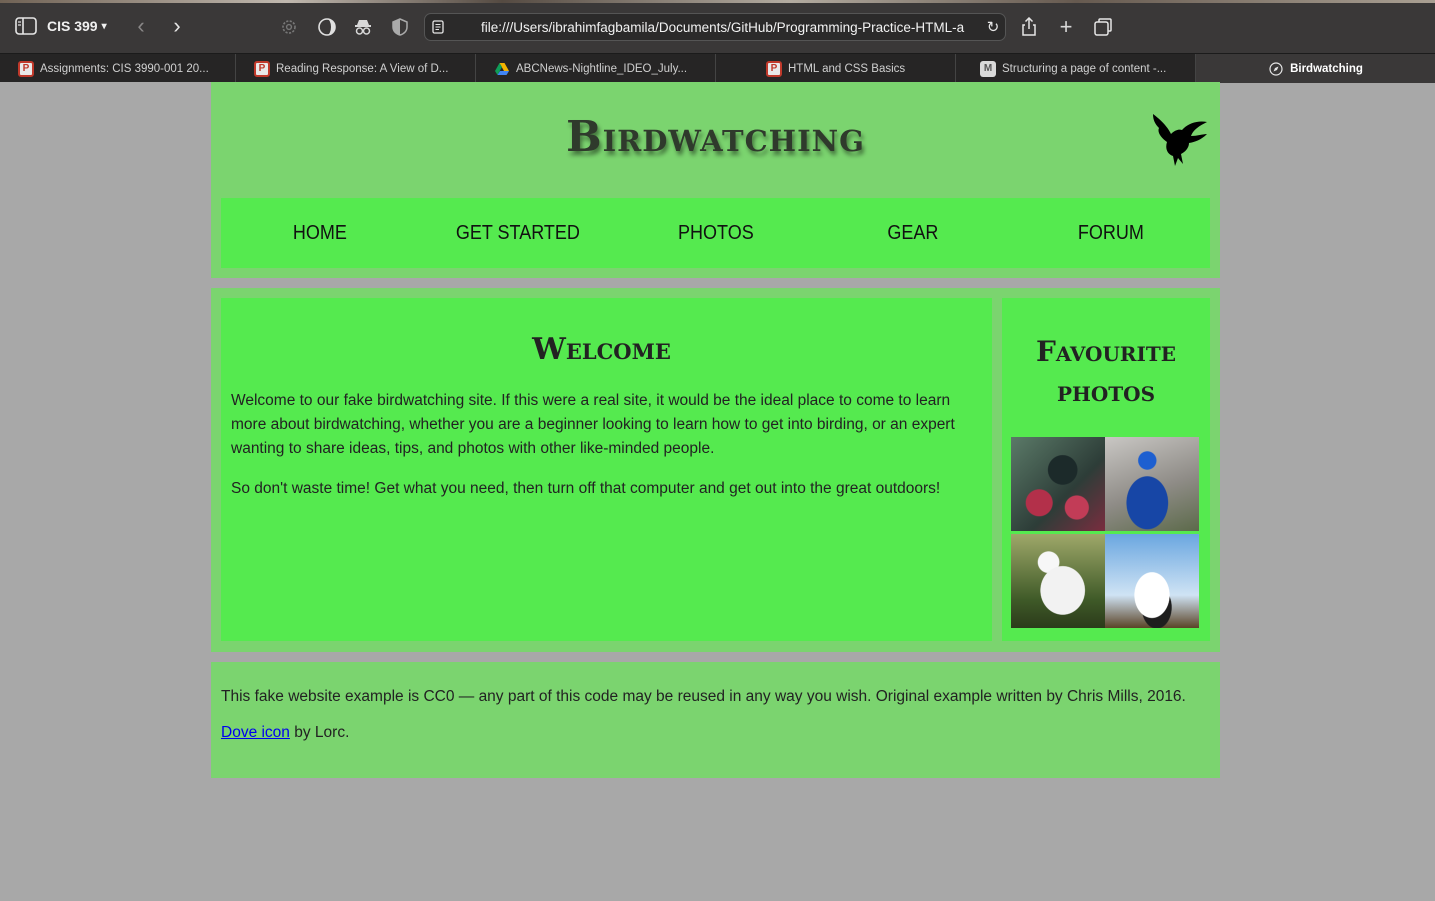 This screenshot has height=901, width=1435. I want to click on gear-icon, so click(289, 27).